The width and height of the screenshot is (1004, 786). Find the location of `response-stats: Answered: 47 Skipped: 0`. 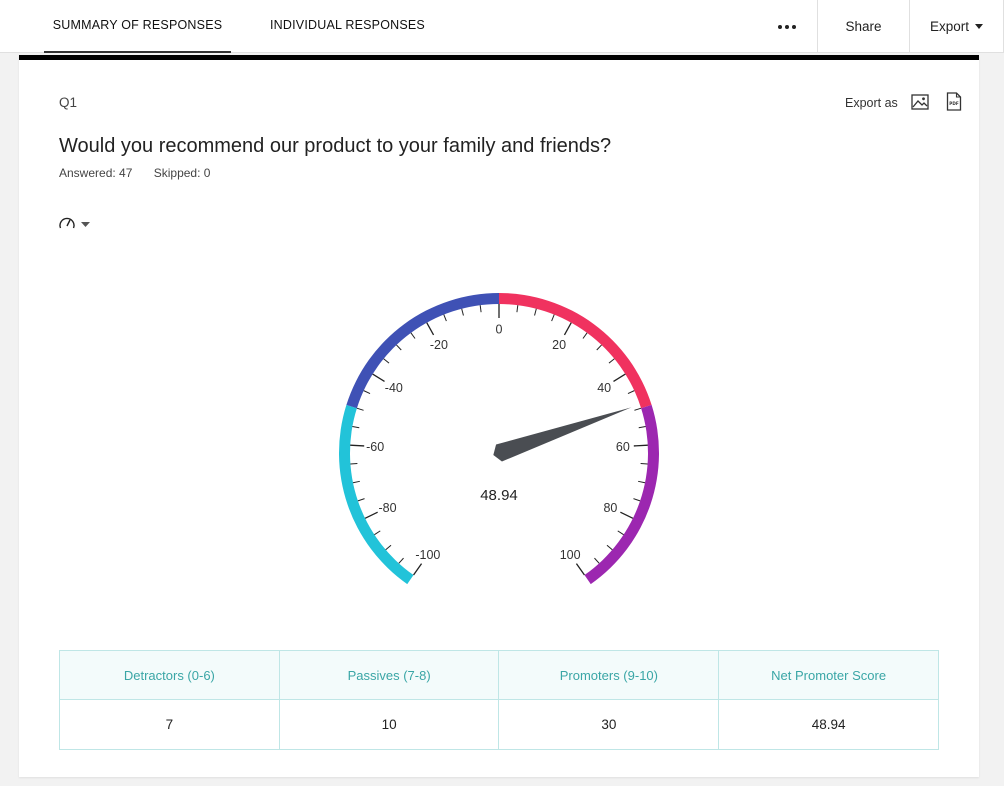

response-stats: Answered: 47 Skipped: 0 is located at coordinates (143, 173).